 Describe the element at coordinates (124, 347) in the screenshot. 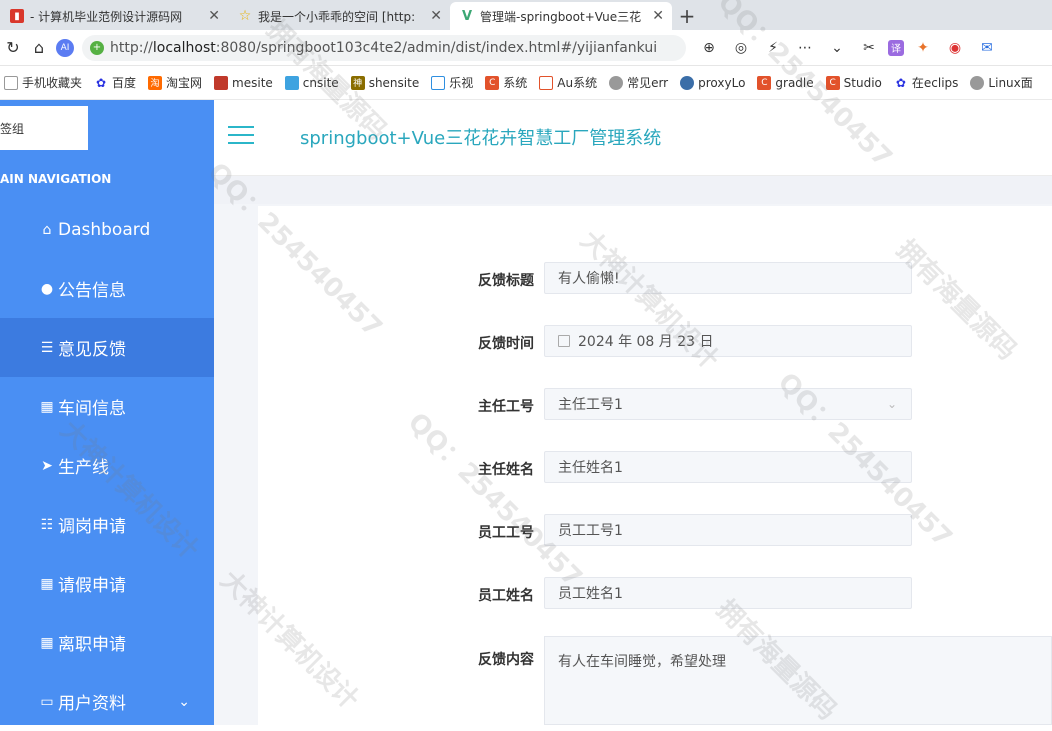

I see `sidebar-item-feedback: ☰ 意见反馈` at that location.